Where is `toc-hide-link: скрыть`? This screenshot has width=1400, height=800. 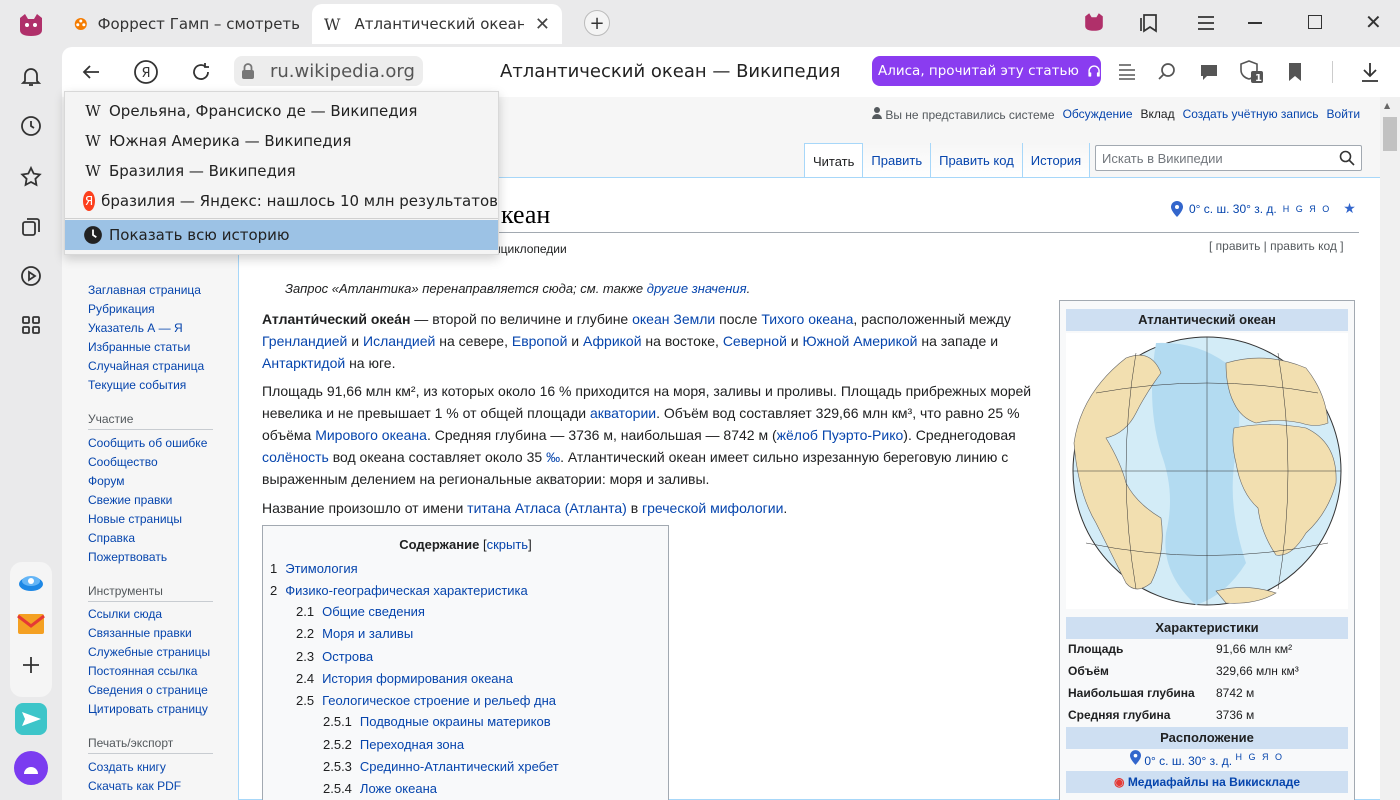 toc-hide-link: скрыть is located at coordinates (508, 544).